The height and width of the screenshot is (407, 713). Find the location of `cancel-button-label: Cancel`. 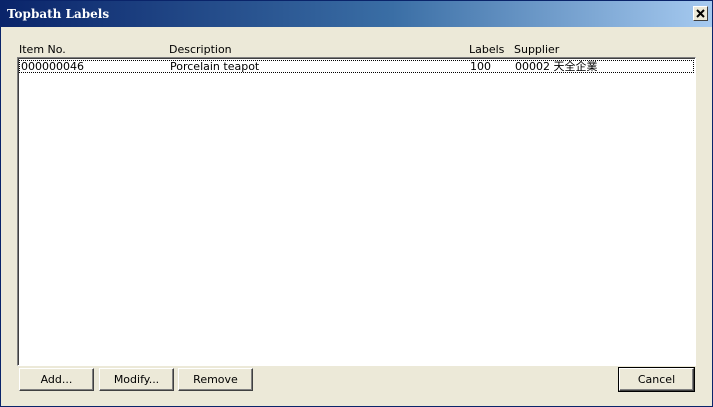

cancel-button-label: Cancel is located at coordinates (656, 379).